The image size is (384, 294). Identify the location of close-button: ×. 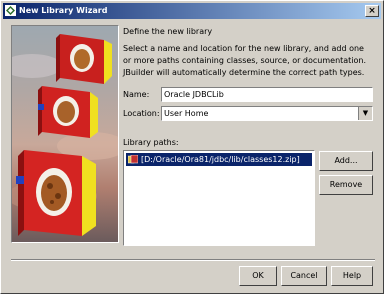
(372, 11).